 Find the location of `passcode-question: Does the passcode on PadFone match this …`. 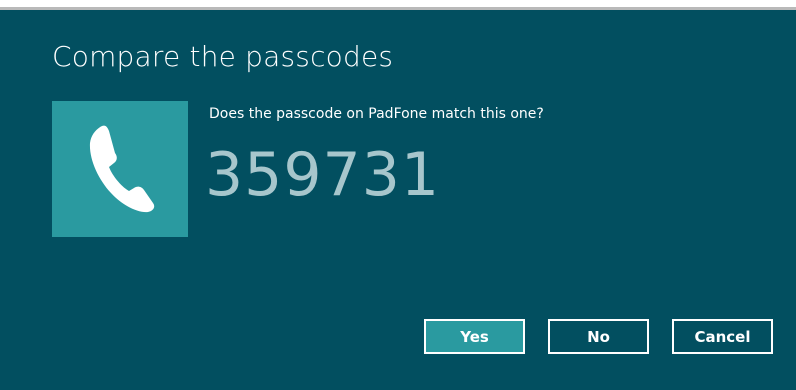

passcode-question: Does the passcode on PadFone match this … is located at coordinates (376, 114).